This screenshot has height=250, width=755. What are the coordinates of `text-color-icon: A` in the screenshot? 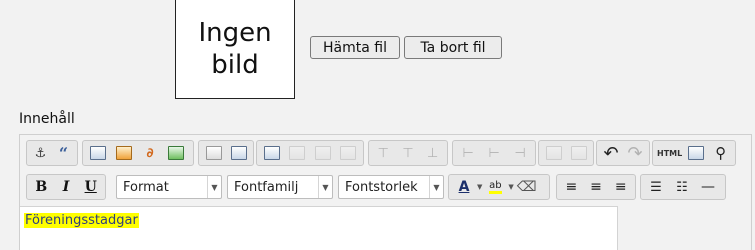 It's located at (464, 187).